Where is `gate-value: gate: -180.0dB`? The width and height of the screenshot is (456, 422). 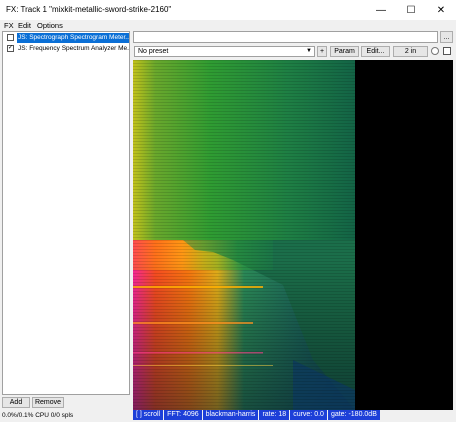 gate-value: gate: -180.0dB is located at coordinates (353, 415).